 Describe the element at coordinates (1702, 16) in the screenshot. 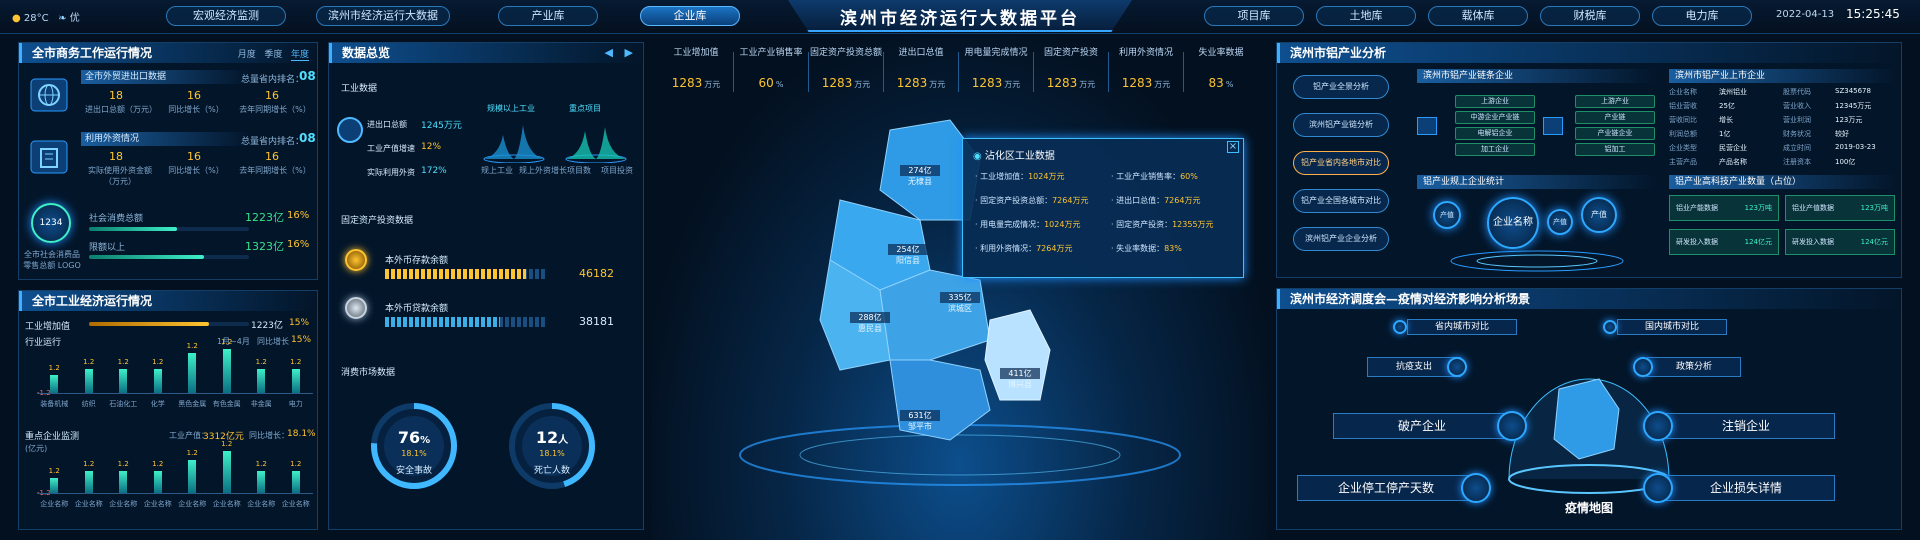

I see `tab-power-lib: 电力库` at that location.